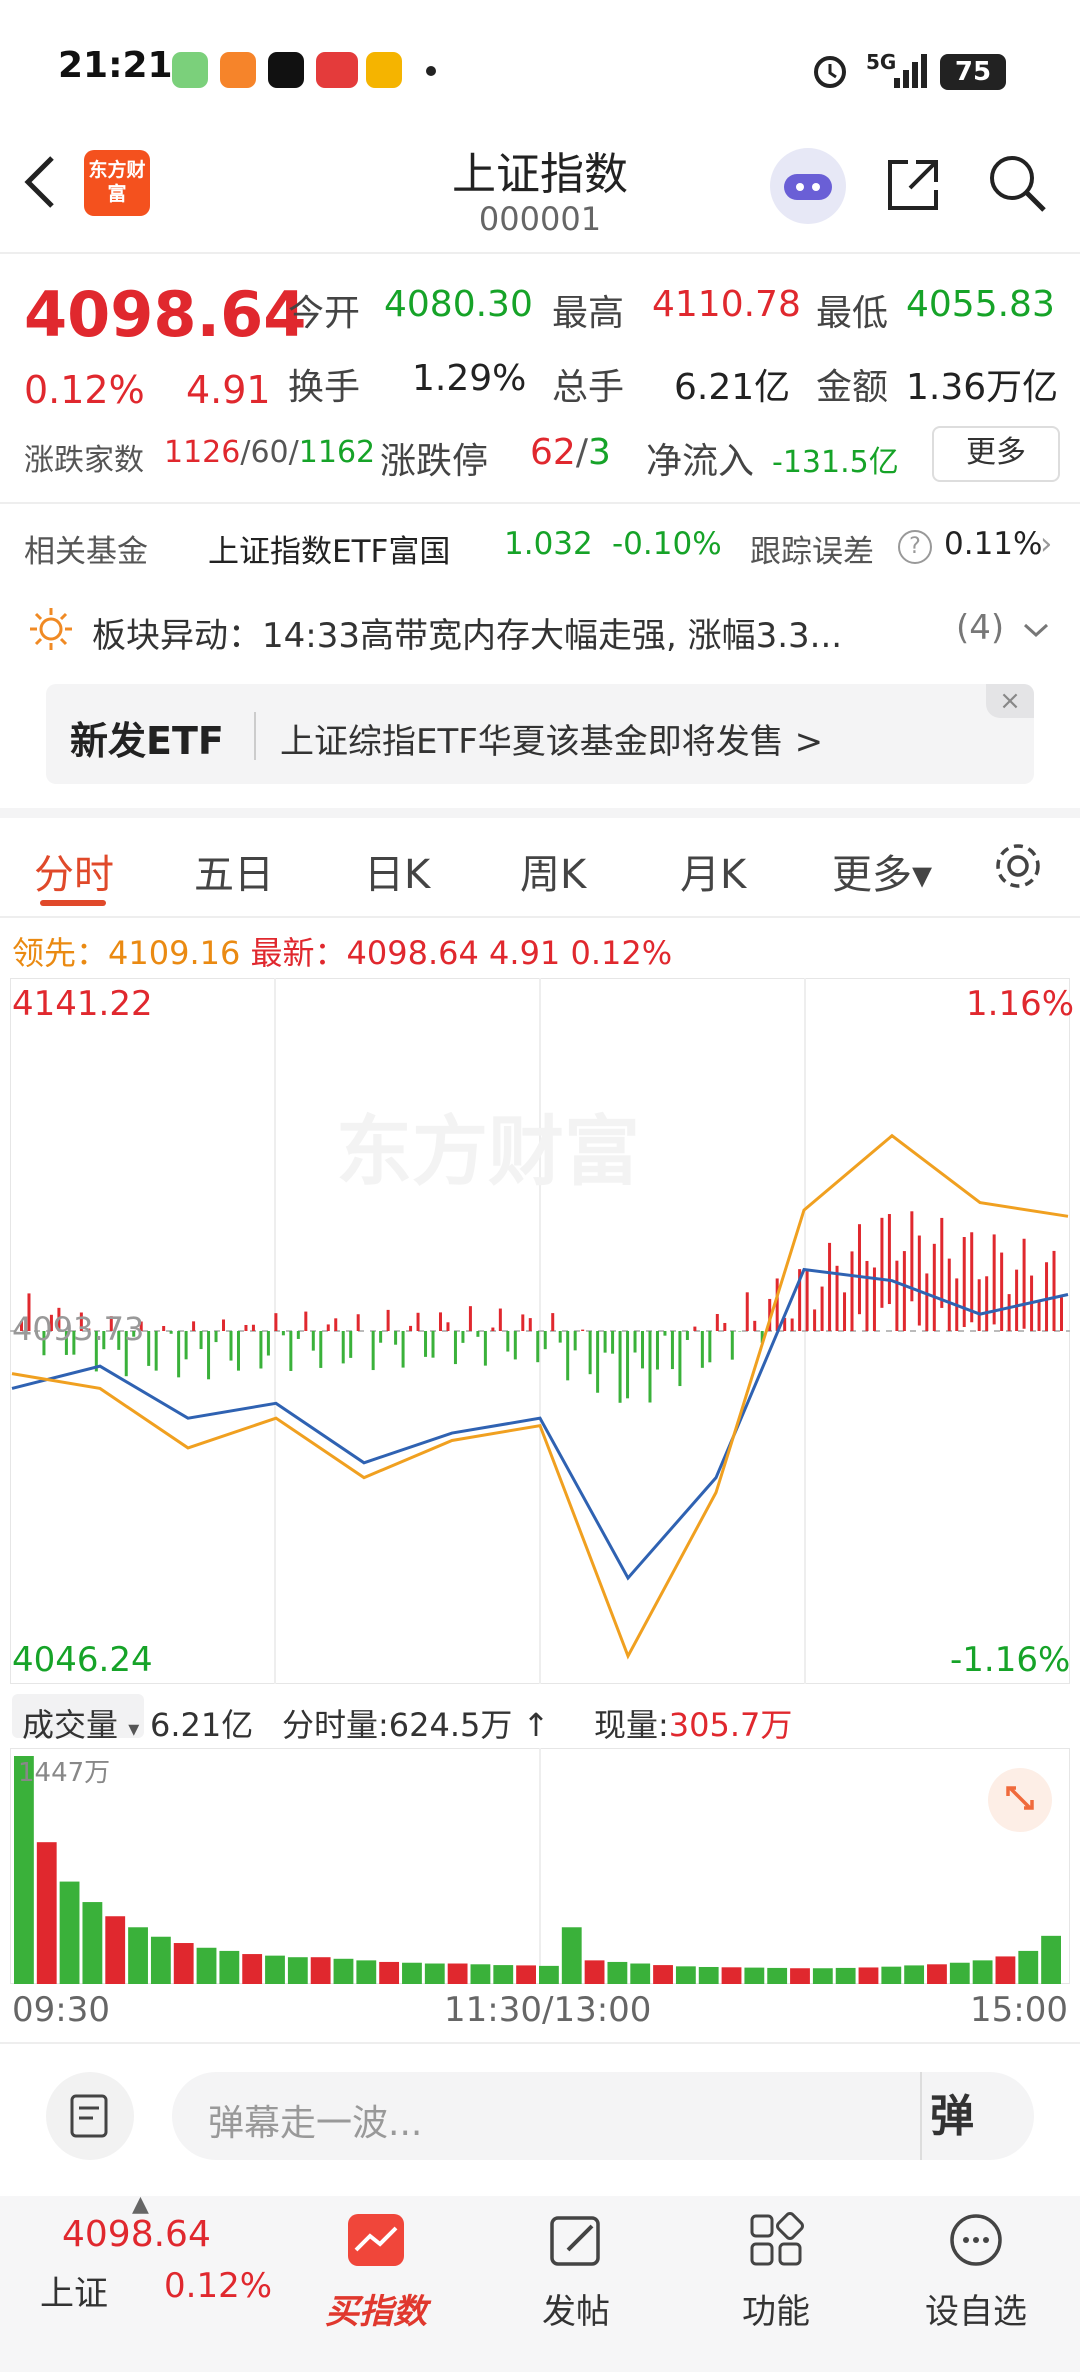 This screenshot has width=1080, height=2372. What do you see at coordinates (631, 1725) in the screenshot?
I see `current-volume-label: 现量:` at bounding box center [631, 1725].